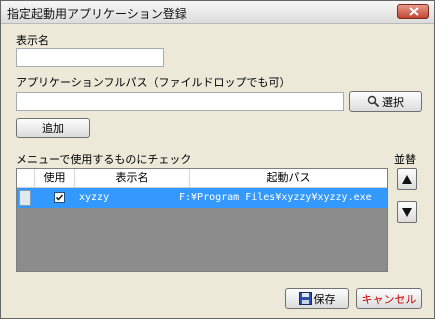 The height and width of the screenshot is (319, 435). Describe the element at coordinates (26, 178) in the screenshot. I see `row-header-corner` at that location.